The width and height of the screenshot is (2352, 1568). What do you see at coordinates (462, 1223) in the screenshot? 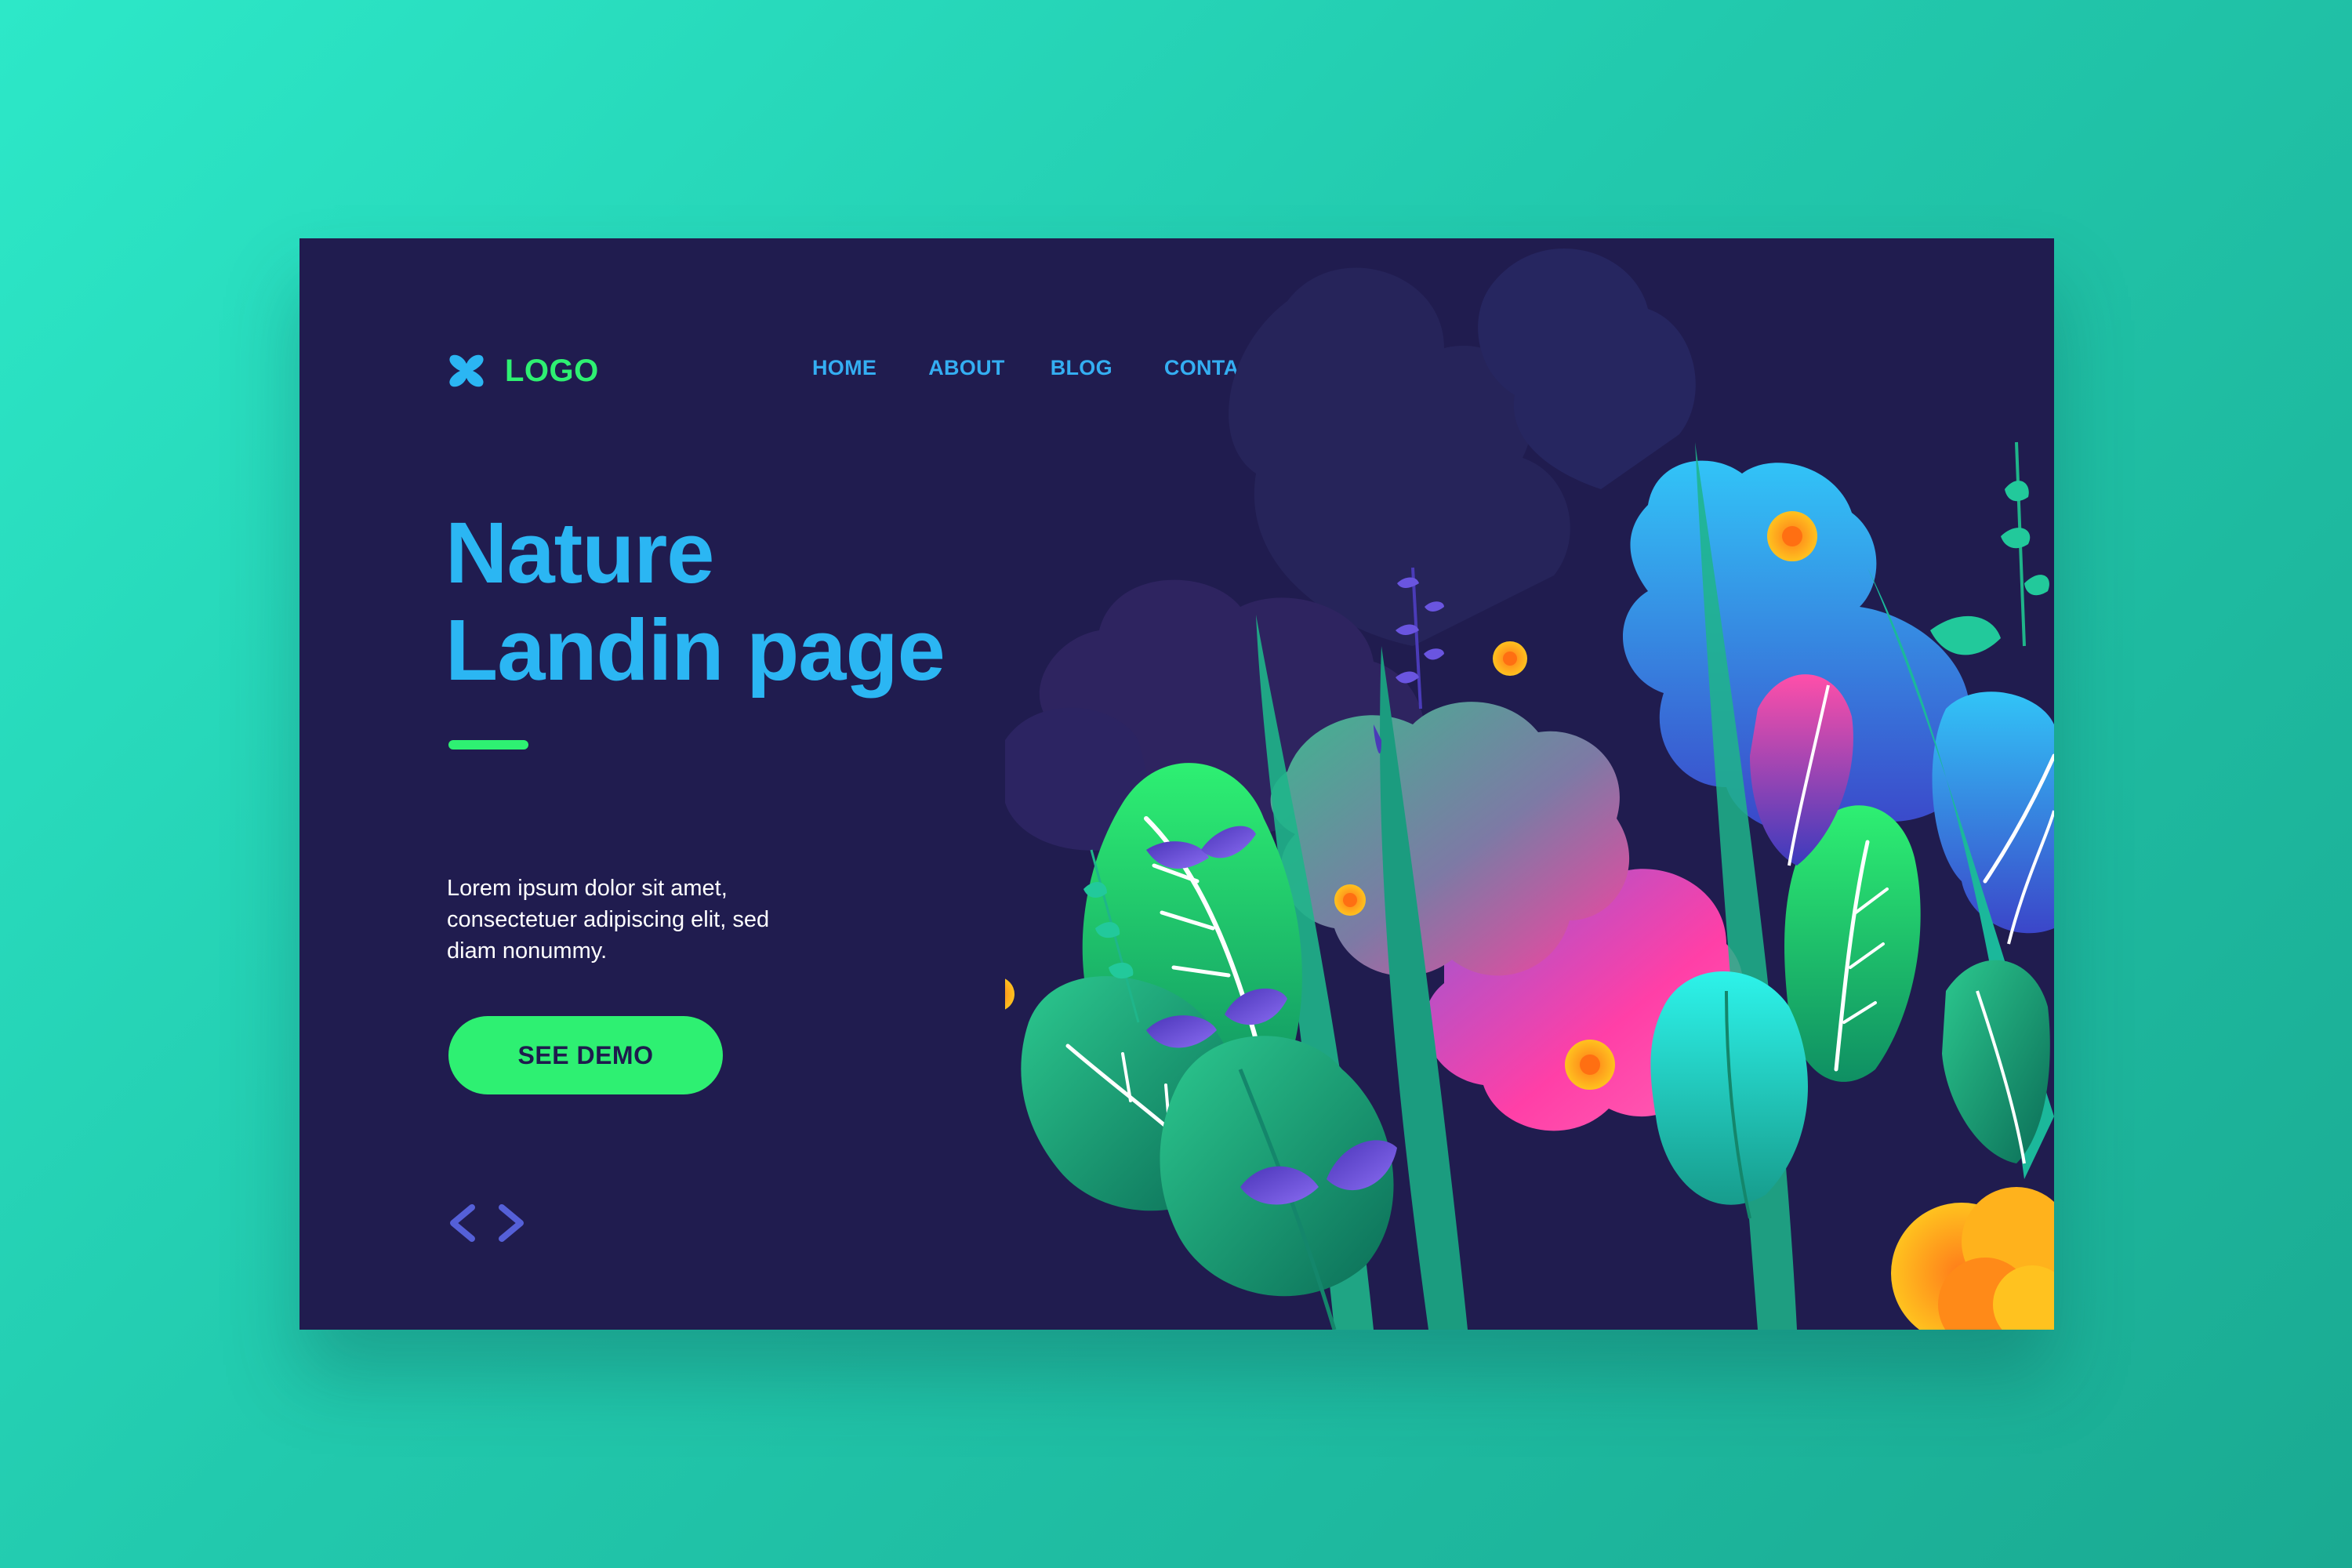
I see `chevron-left-icon` at bounding box center [462, 1223].